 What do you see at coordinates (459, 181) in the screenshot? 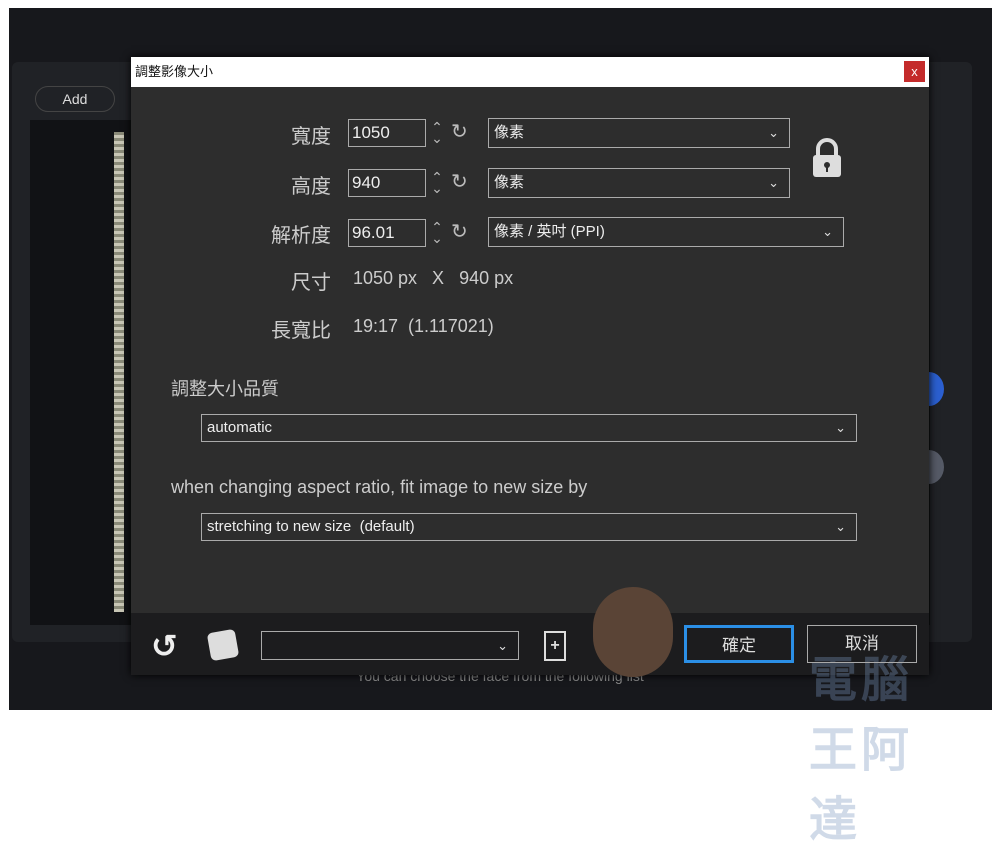
I see `height-reset-icon: ↻` at bounding box center [459, 181].